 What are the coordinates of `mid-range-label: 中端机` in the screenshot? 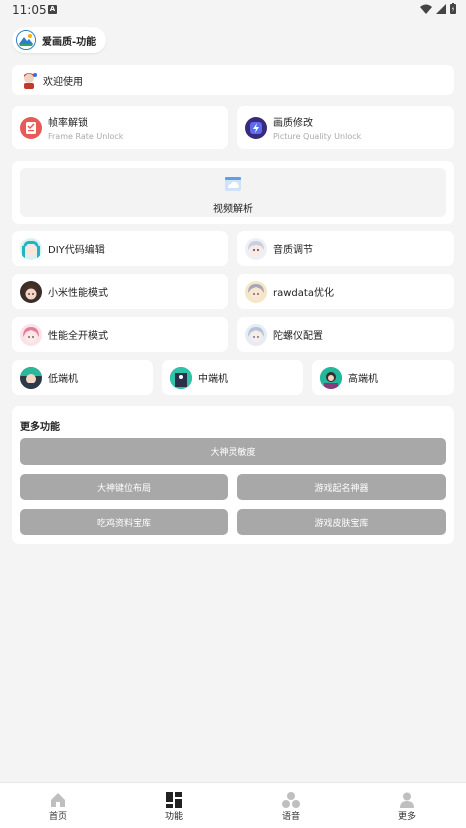 It's located at (213, 379).